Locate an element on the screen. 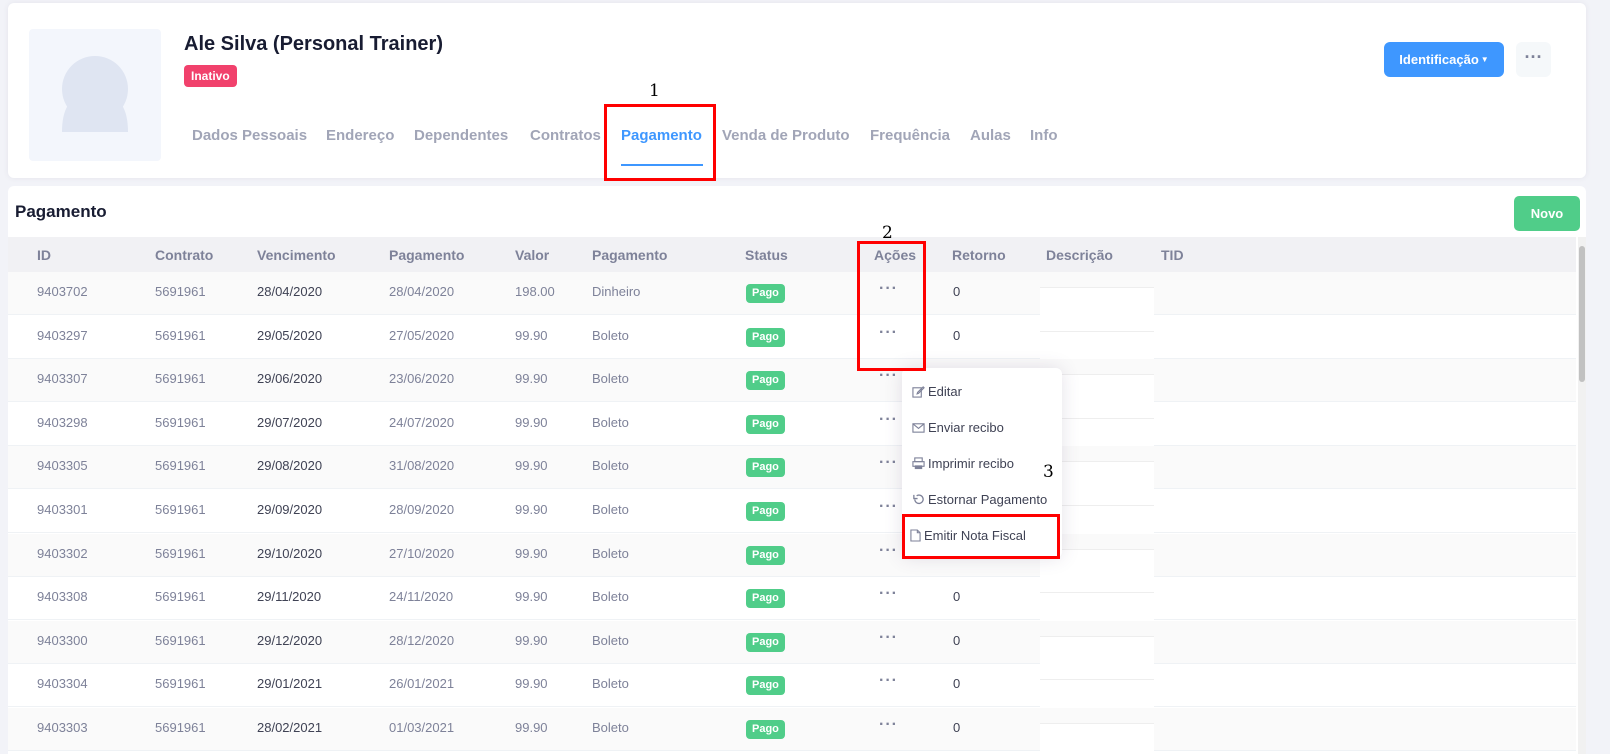 Image resolution: width=1610 pixels, height=754 pixels. column-header-pagamento: Pagamento is located at coordinates (426, 255).